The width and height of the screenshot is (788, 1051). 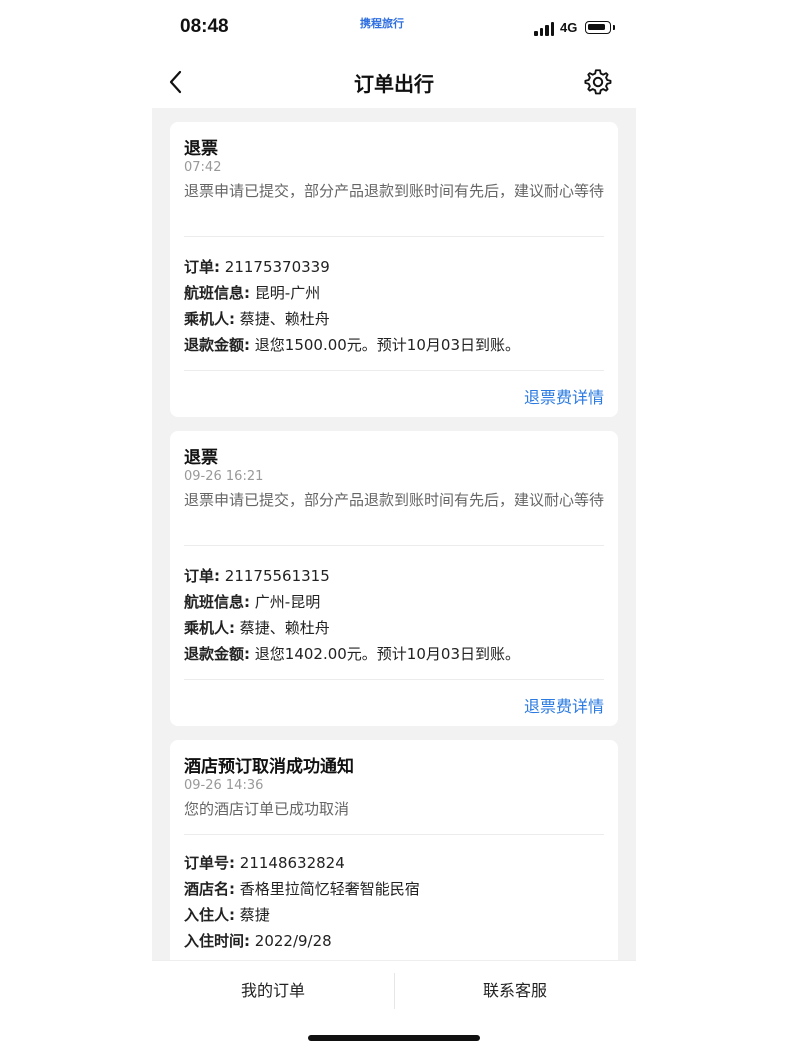 I want to click on nav-bar: 订单出行, so click(x=394, y=82).